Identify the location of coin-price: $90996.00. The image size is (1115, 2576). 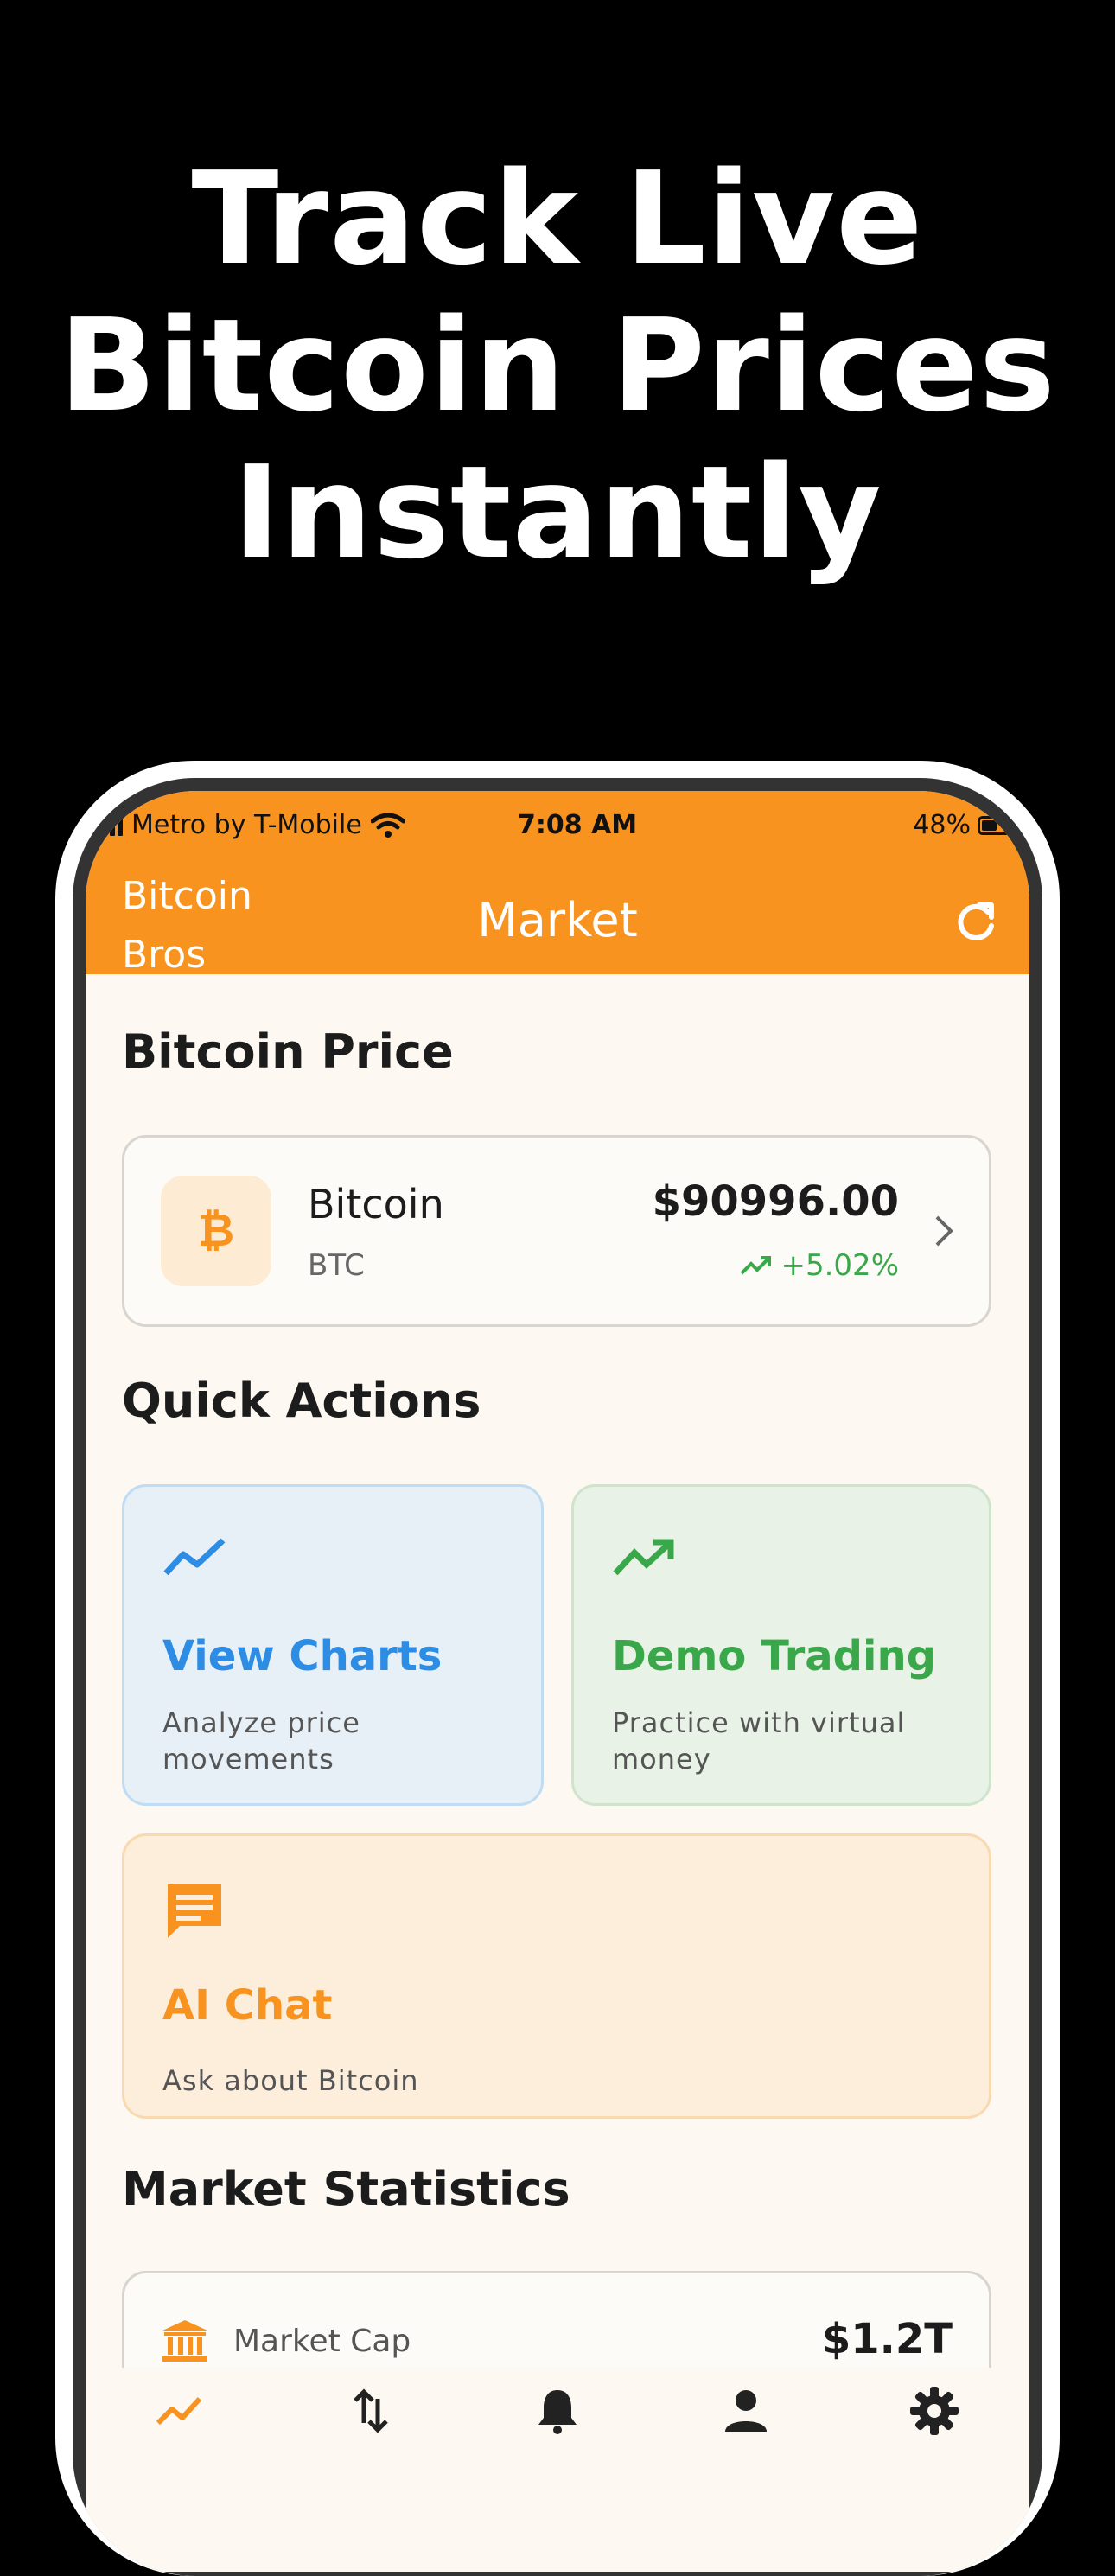
(775, 1201).